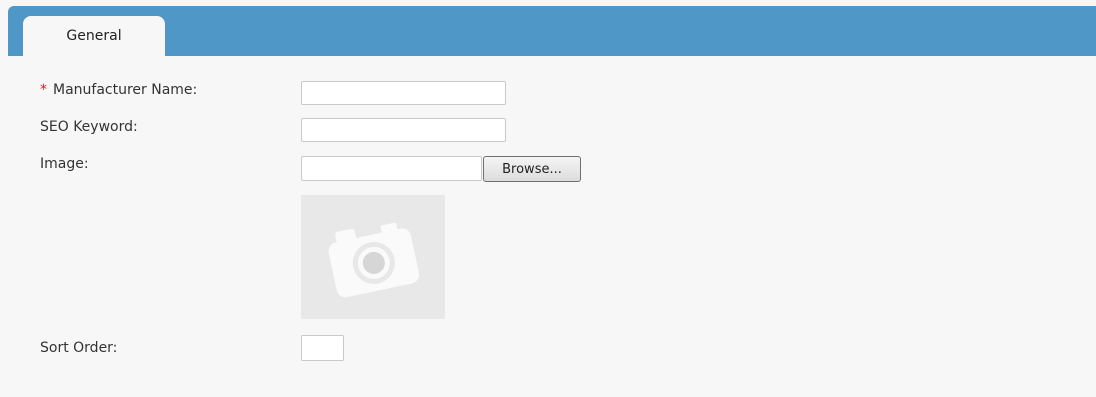  I want to click on sort-order-input, so click(322, 348).